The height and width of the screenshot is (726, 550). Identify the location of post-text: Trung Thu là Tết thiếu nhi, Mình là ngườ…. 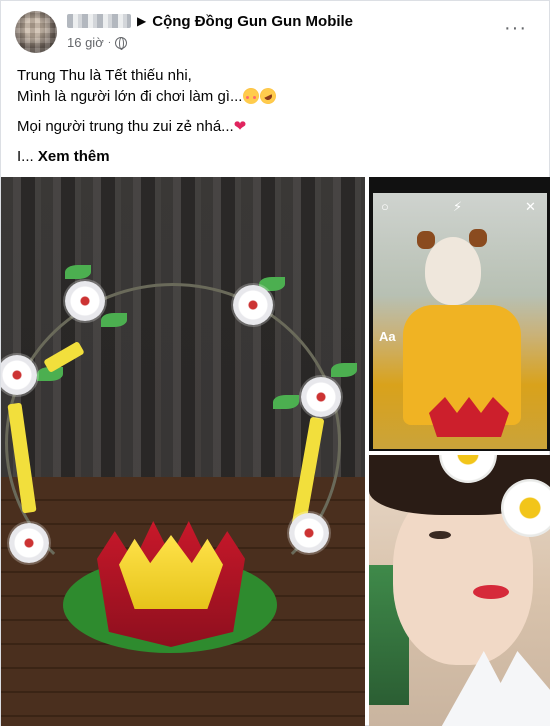
(277, 116).